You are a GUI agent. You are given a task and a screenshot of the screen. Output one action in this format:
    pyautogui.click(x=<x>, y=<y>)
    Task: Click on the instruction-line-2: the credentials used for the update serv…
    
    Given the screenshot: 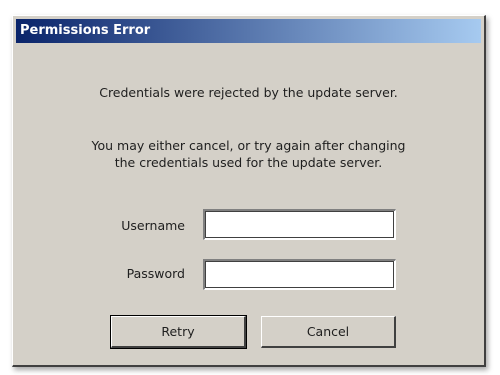 What is the action you would take?
    pyautogui.click(x=248, y=162)
    